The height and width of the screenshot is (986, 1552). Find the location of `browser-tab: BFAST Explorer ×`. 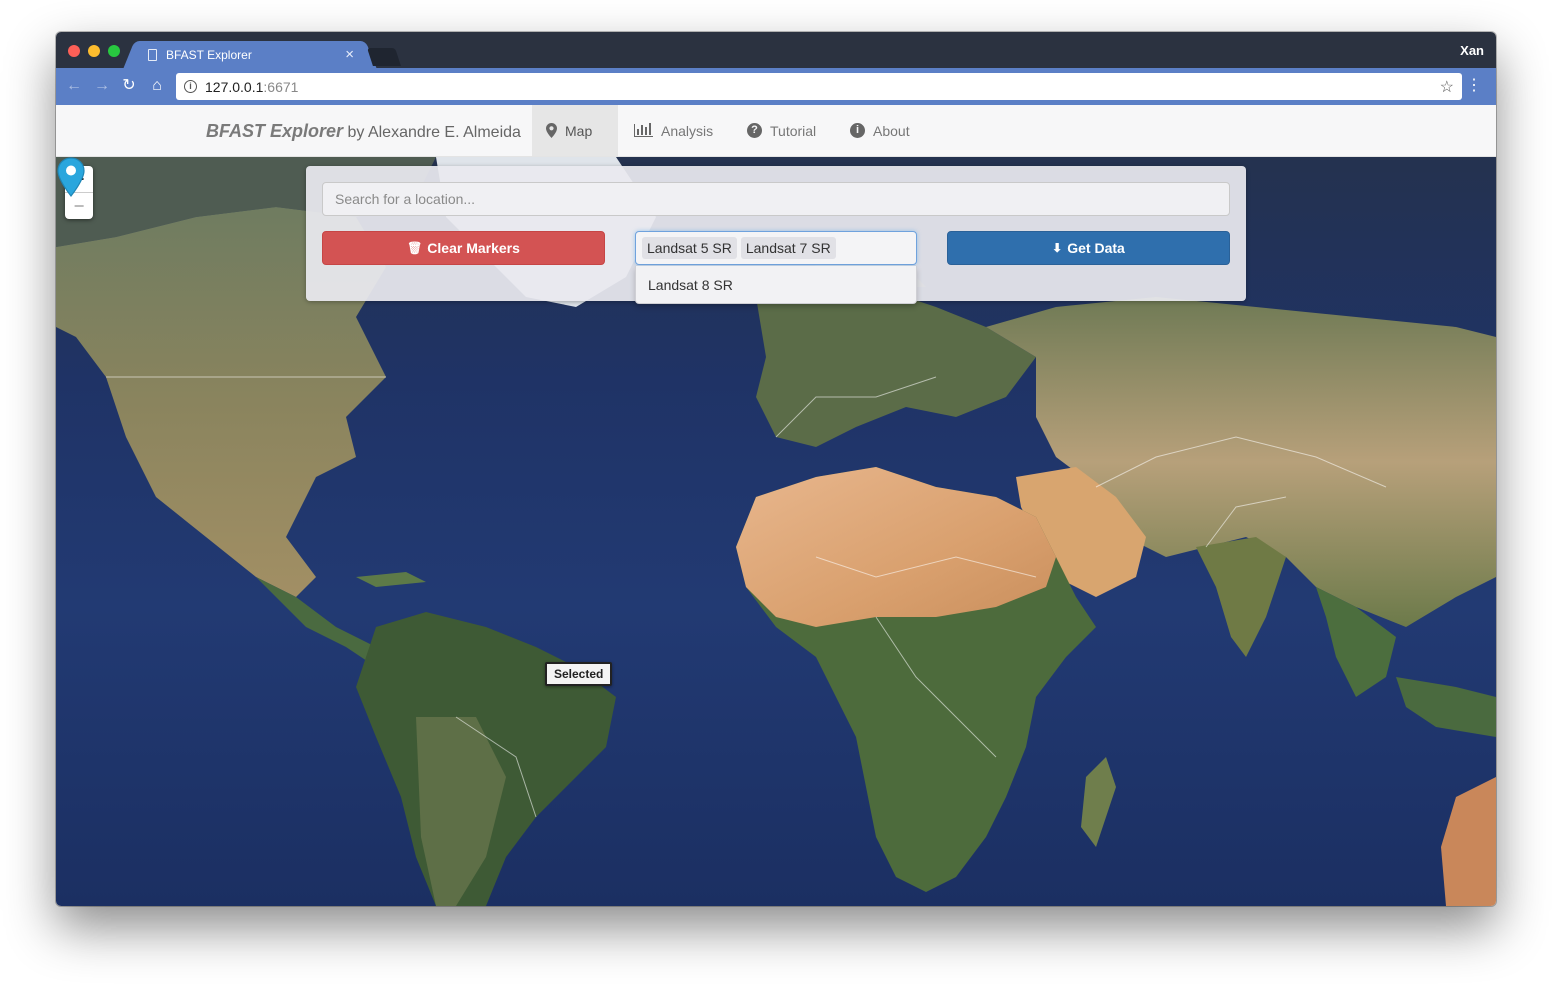

browser-tab: BFAST Explorer × is located at coordinates (250, 54).